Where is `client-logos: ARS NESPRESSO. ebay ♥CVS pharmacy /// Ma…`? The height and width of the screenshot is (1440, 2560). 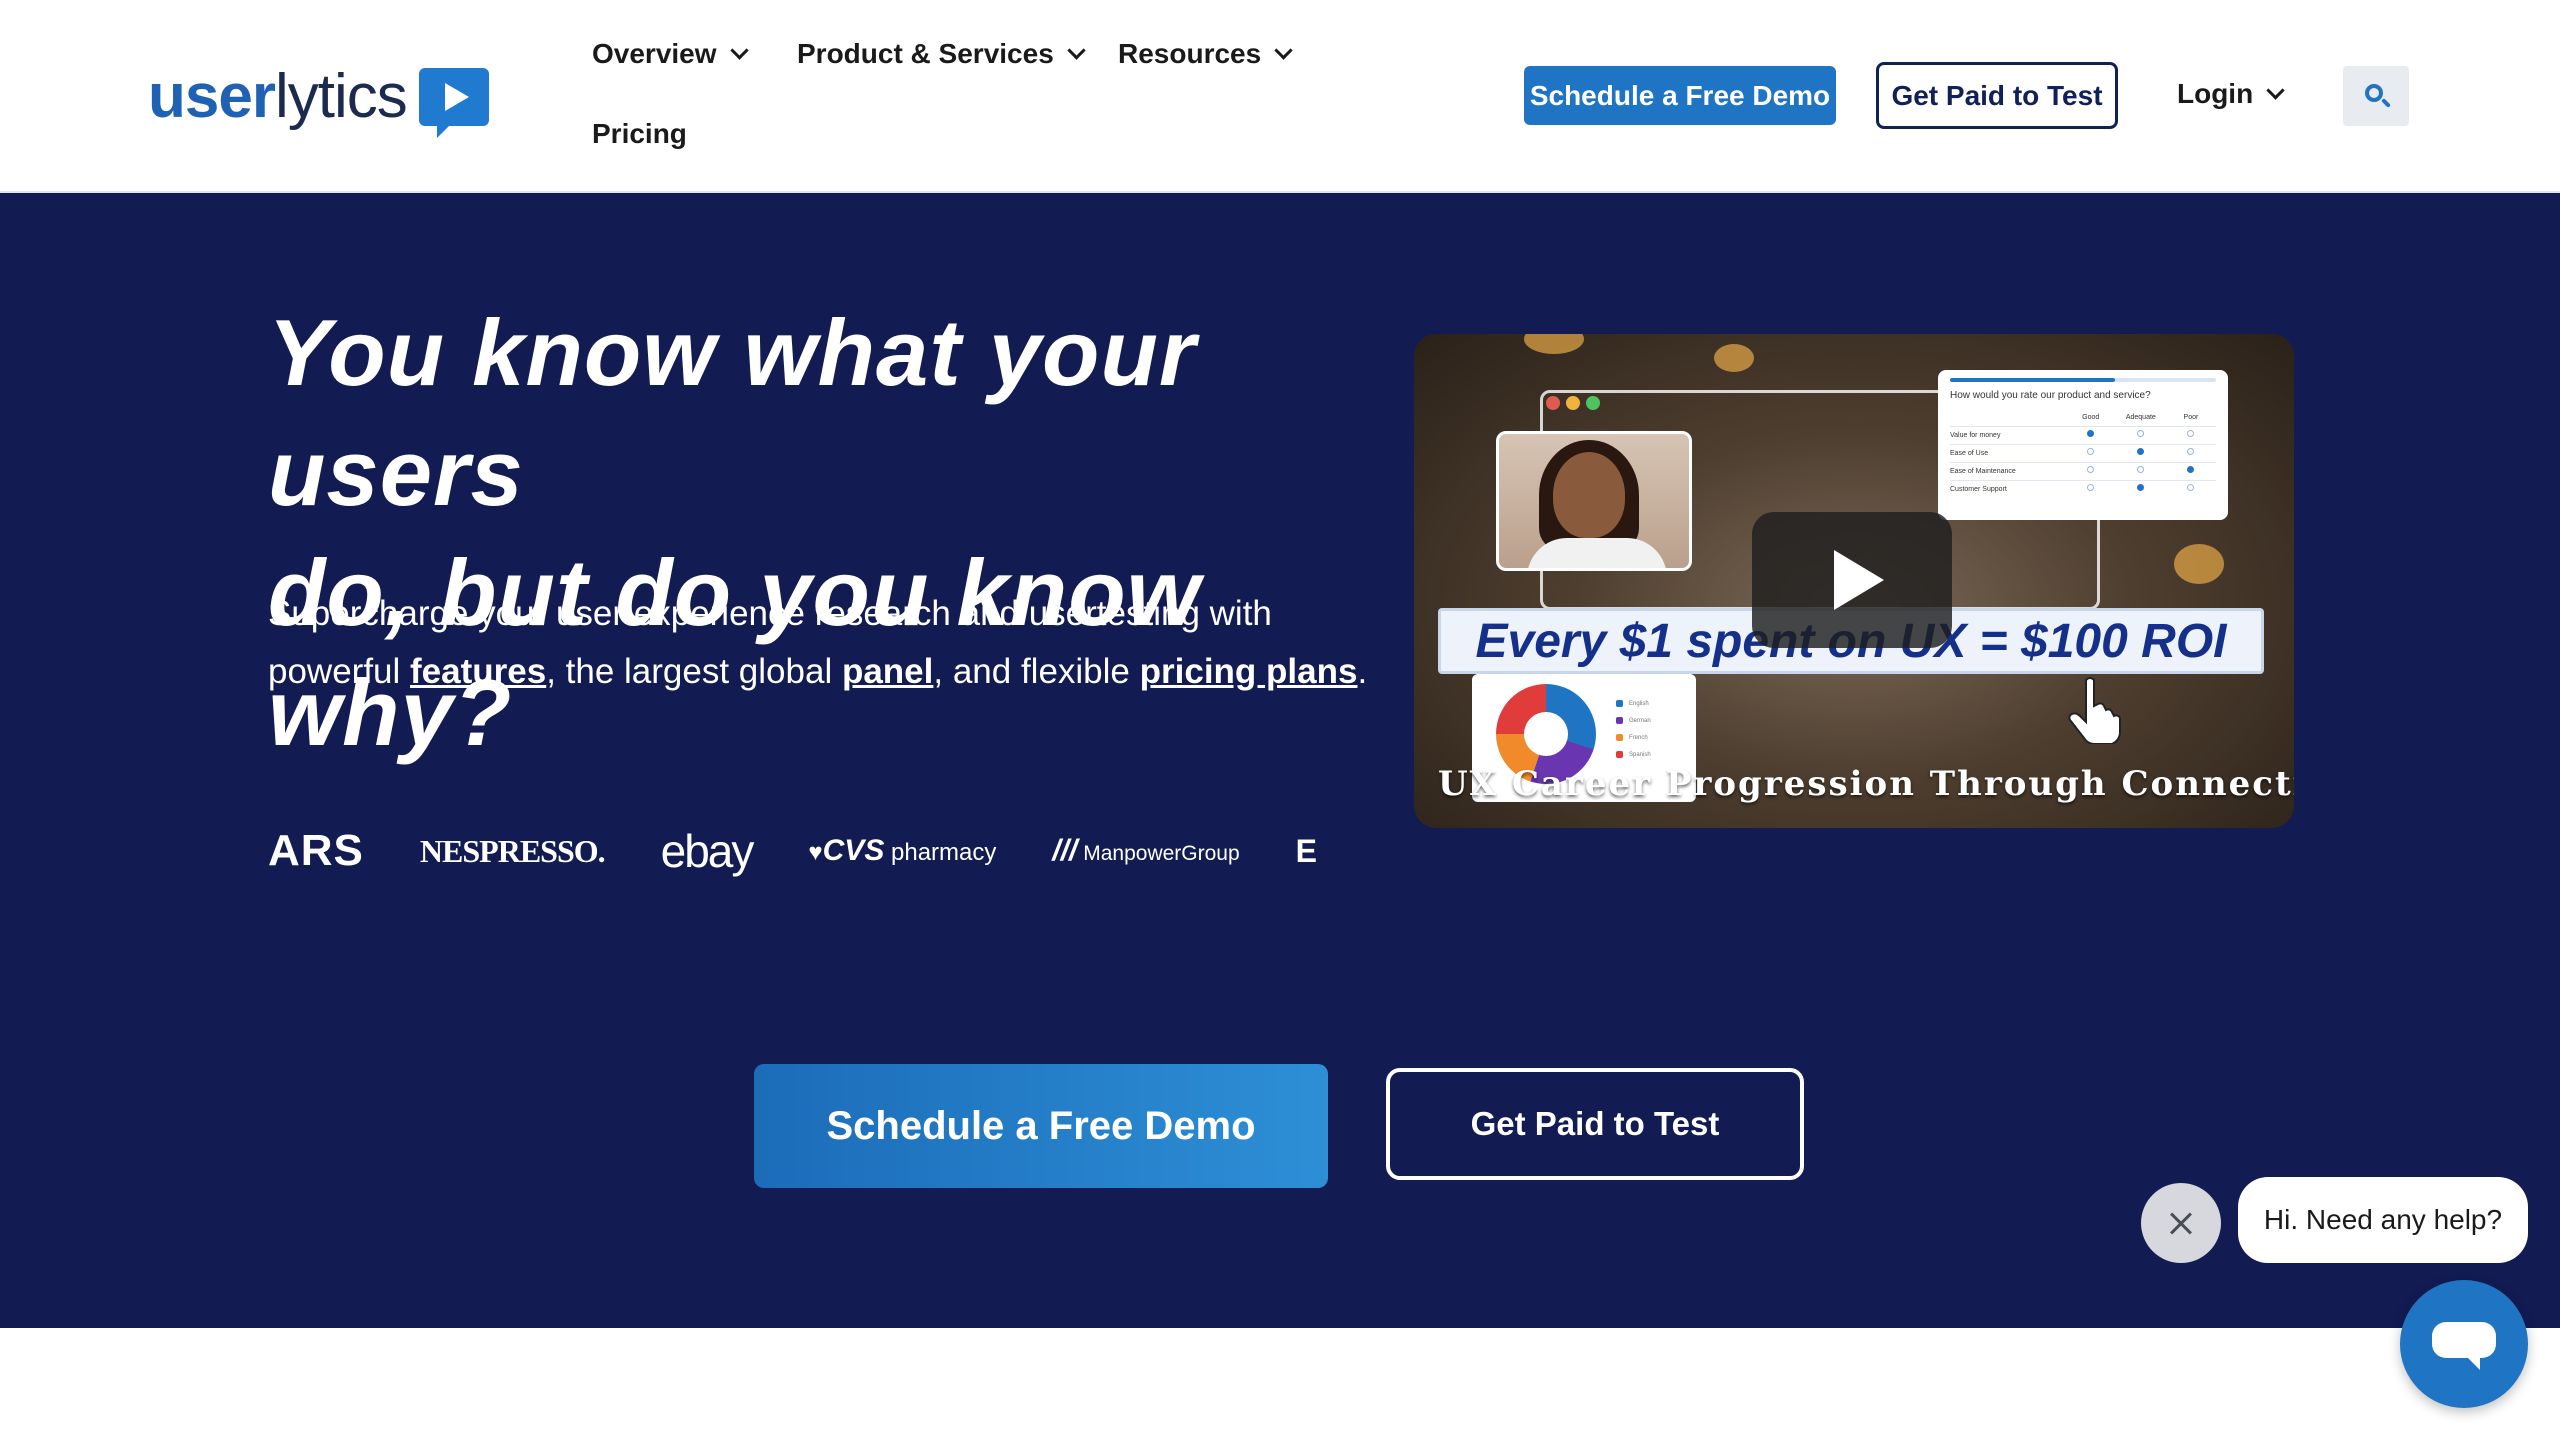
client-logos: ARS NESPRESSO. ebay ♥CVS pharmacy /// Ma… is located at coordinates (820, 851).